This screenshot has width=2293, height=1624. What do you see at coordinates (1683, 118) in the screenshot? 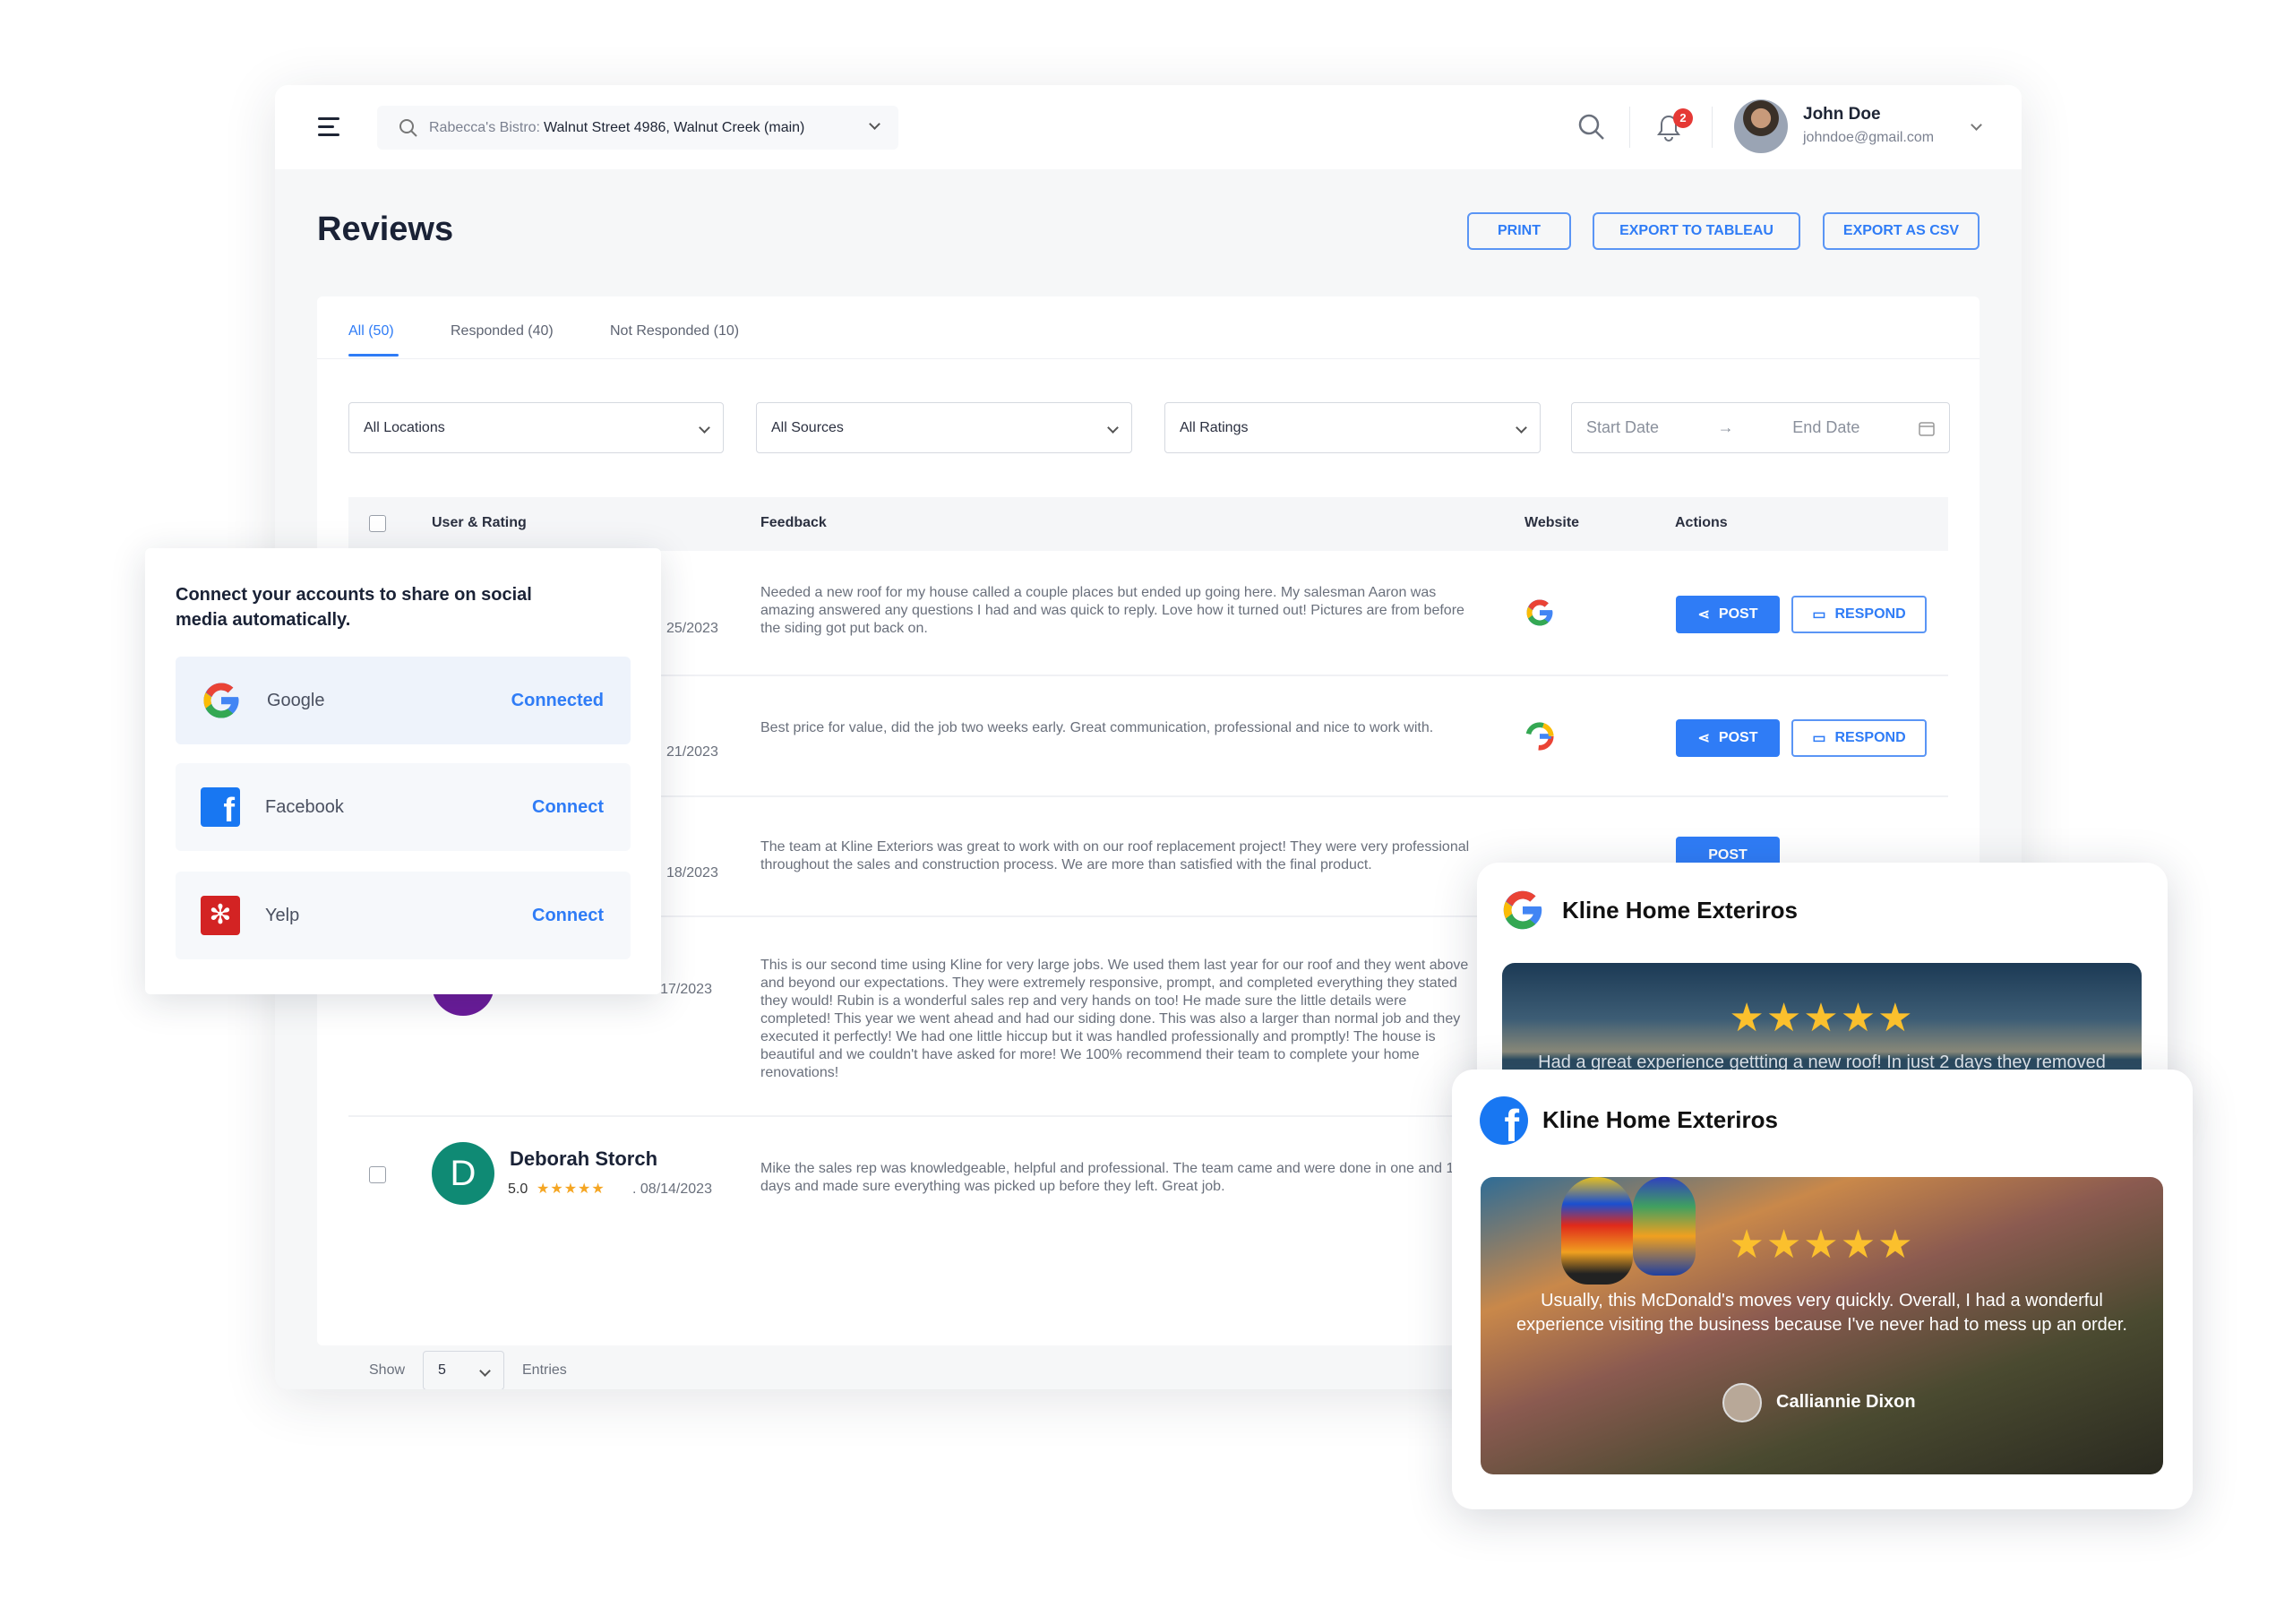
I see `notification-badge: 2` at bounding box center [1683, 118].